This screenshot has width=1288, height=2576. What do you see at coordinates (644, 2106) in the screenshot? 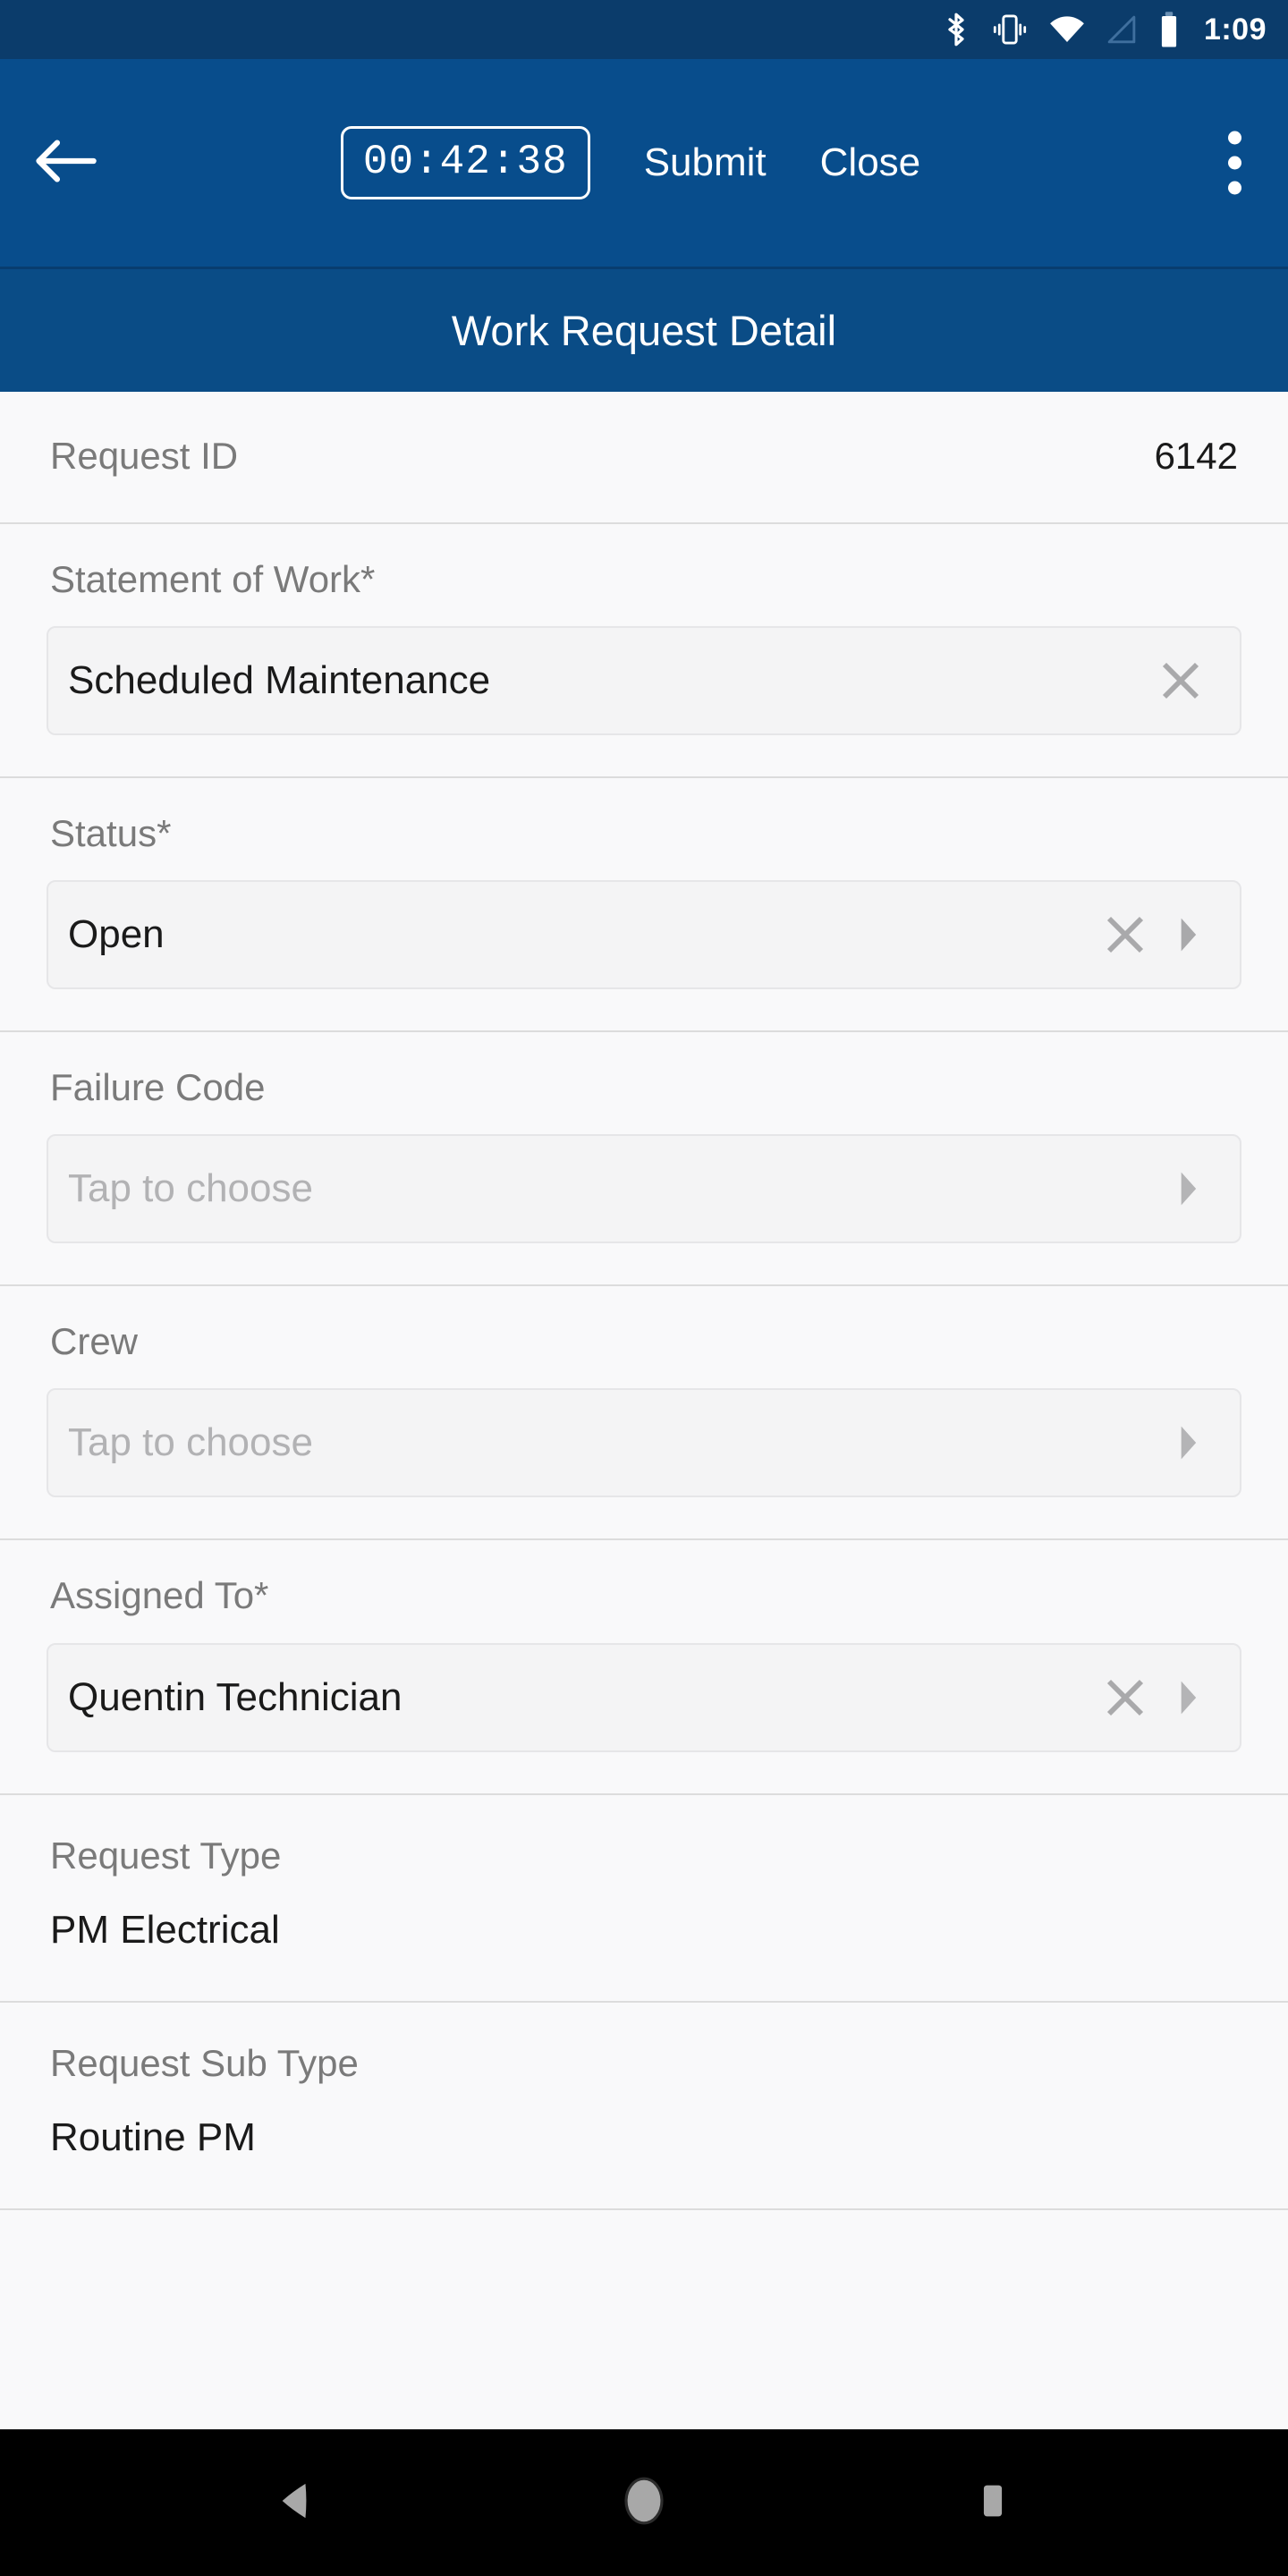
I see `row-request-sub-type: Request Sub Type Routine PM` at bounding box center [644, 2106].